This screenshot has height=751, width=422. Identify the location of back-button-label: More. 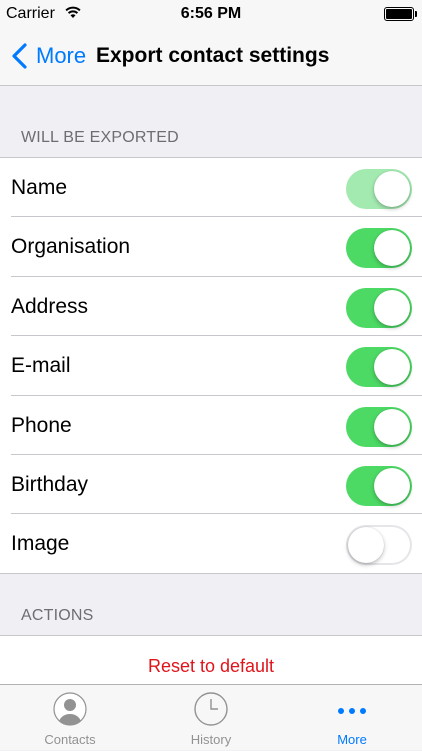
(61, 55).